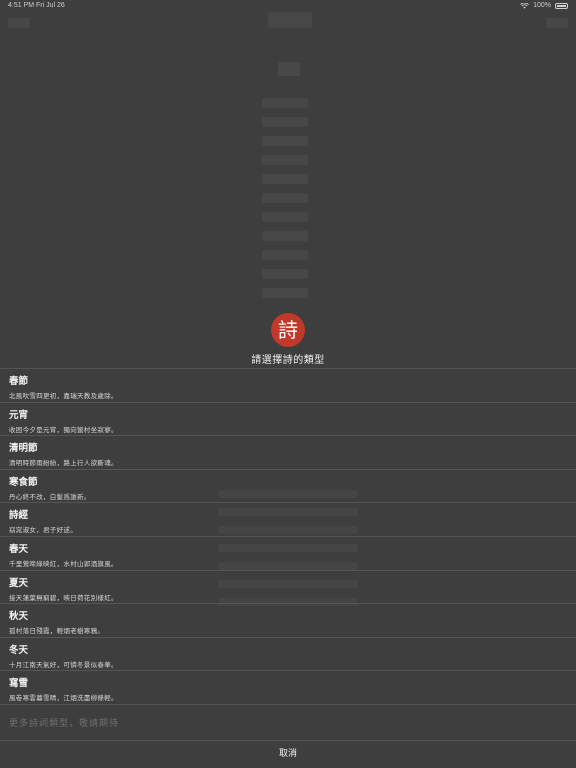 This screenshot has width=576, height=768. What do you see at coordinates (63, 563) in the screenshot?
I see `option-desc: 千里鶯啼綠映紅，水村山郭酒旗風。` at bounding box center [63, 563].